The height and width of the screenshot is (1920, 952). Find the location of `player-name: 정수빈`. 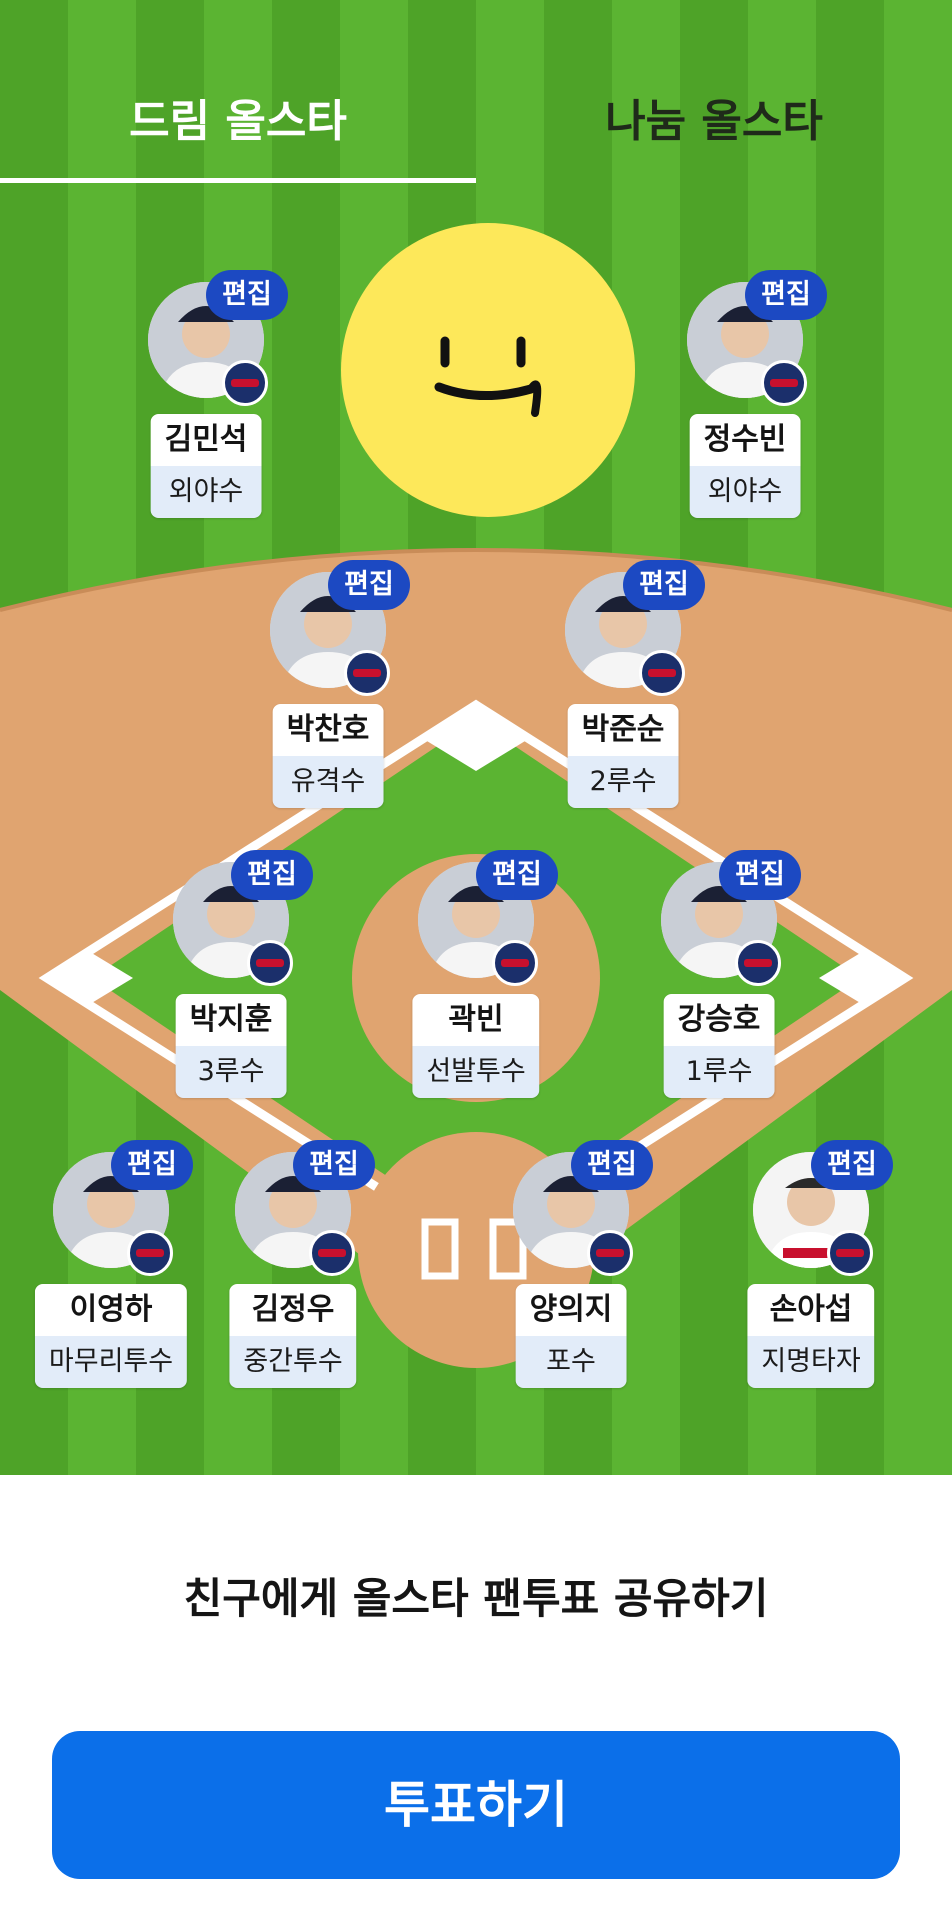

player-name: 정수빈 is located at coordinates (745, 440).